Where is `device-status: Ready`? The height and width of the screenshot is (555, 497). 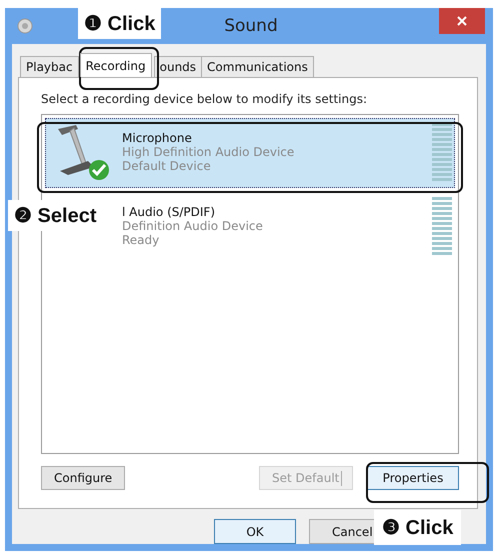
device-status: Ready is located at coordinates (141, 240).